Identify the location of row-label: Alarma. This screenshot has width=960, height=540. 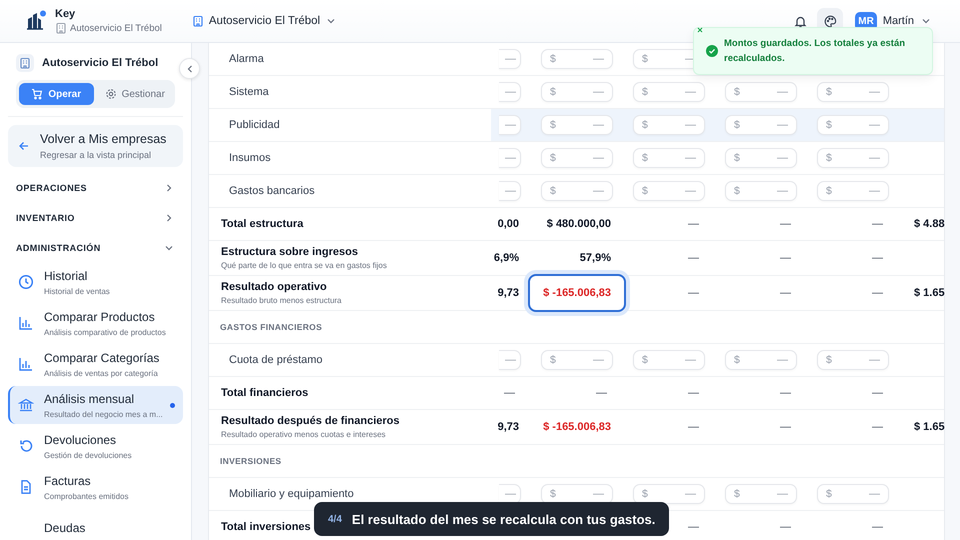
(246, 59).